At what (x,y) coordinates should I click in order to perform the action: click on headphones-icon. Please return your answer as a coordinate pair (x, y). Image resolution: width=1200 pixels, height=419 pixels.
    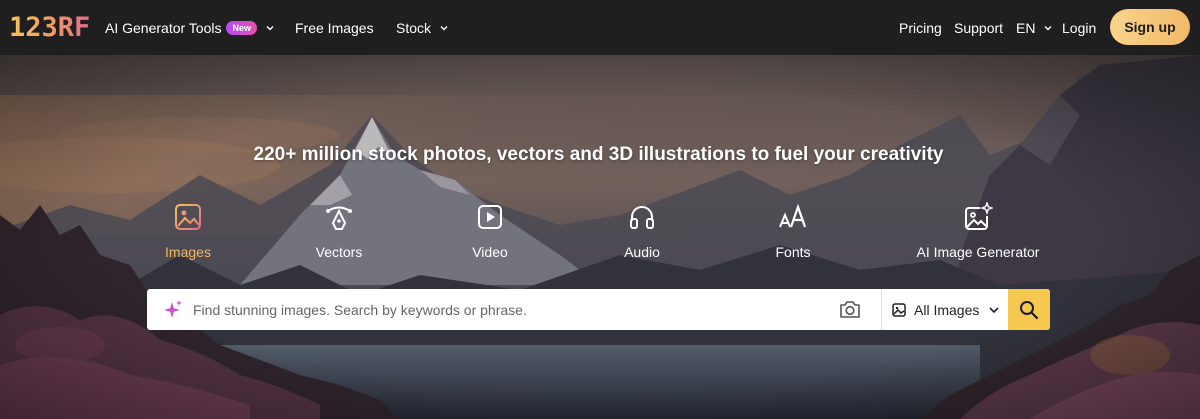
    Looking at the image, I should click on (642, 217).